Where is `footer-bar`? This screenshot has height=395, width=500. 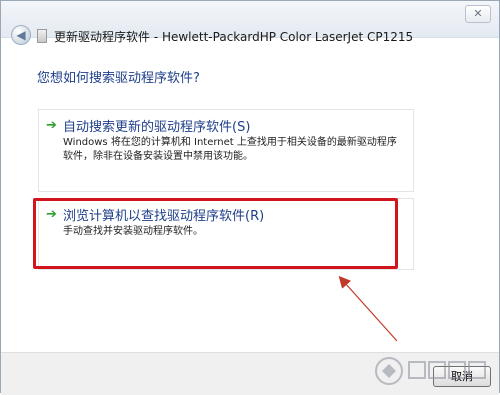
footer-bar is located at coordinates (250, 373).